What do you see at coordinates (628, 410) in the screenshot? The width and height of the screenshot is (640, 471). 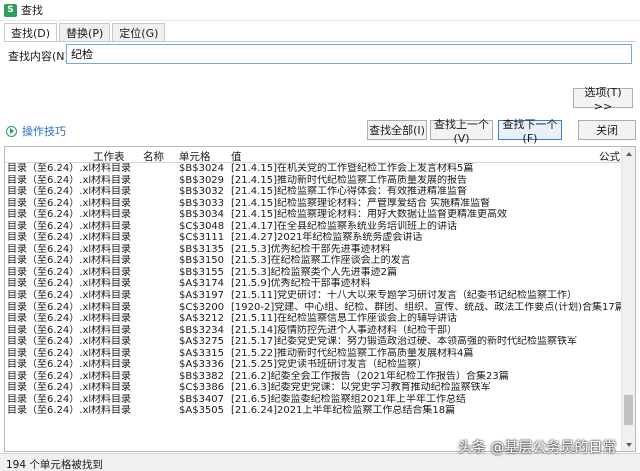 I see `scroll-thumb` at bounding box center [628, 410].